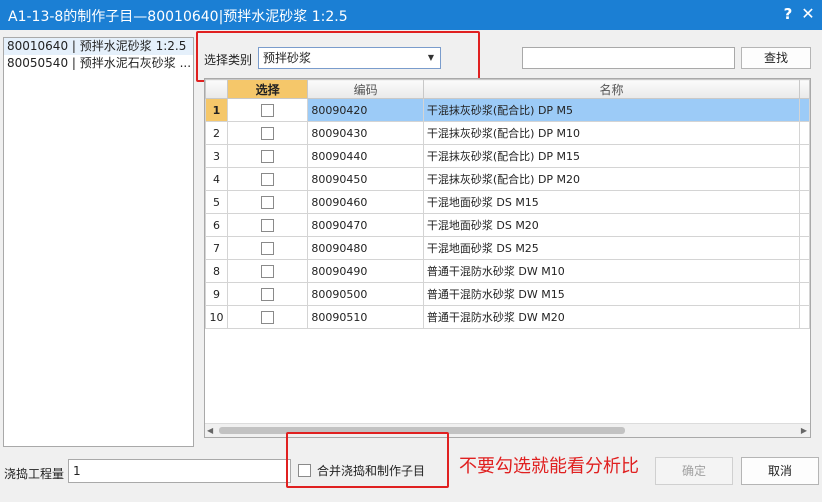 The width and height of the screenshot is (822, 502). I want to click on row-number: 8, so click(216, 271).